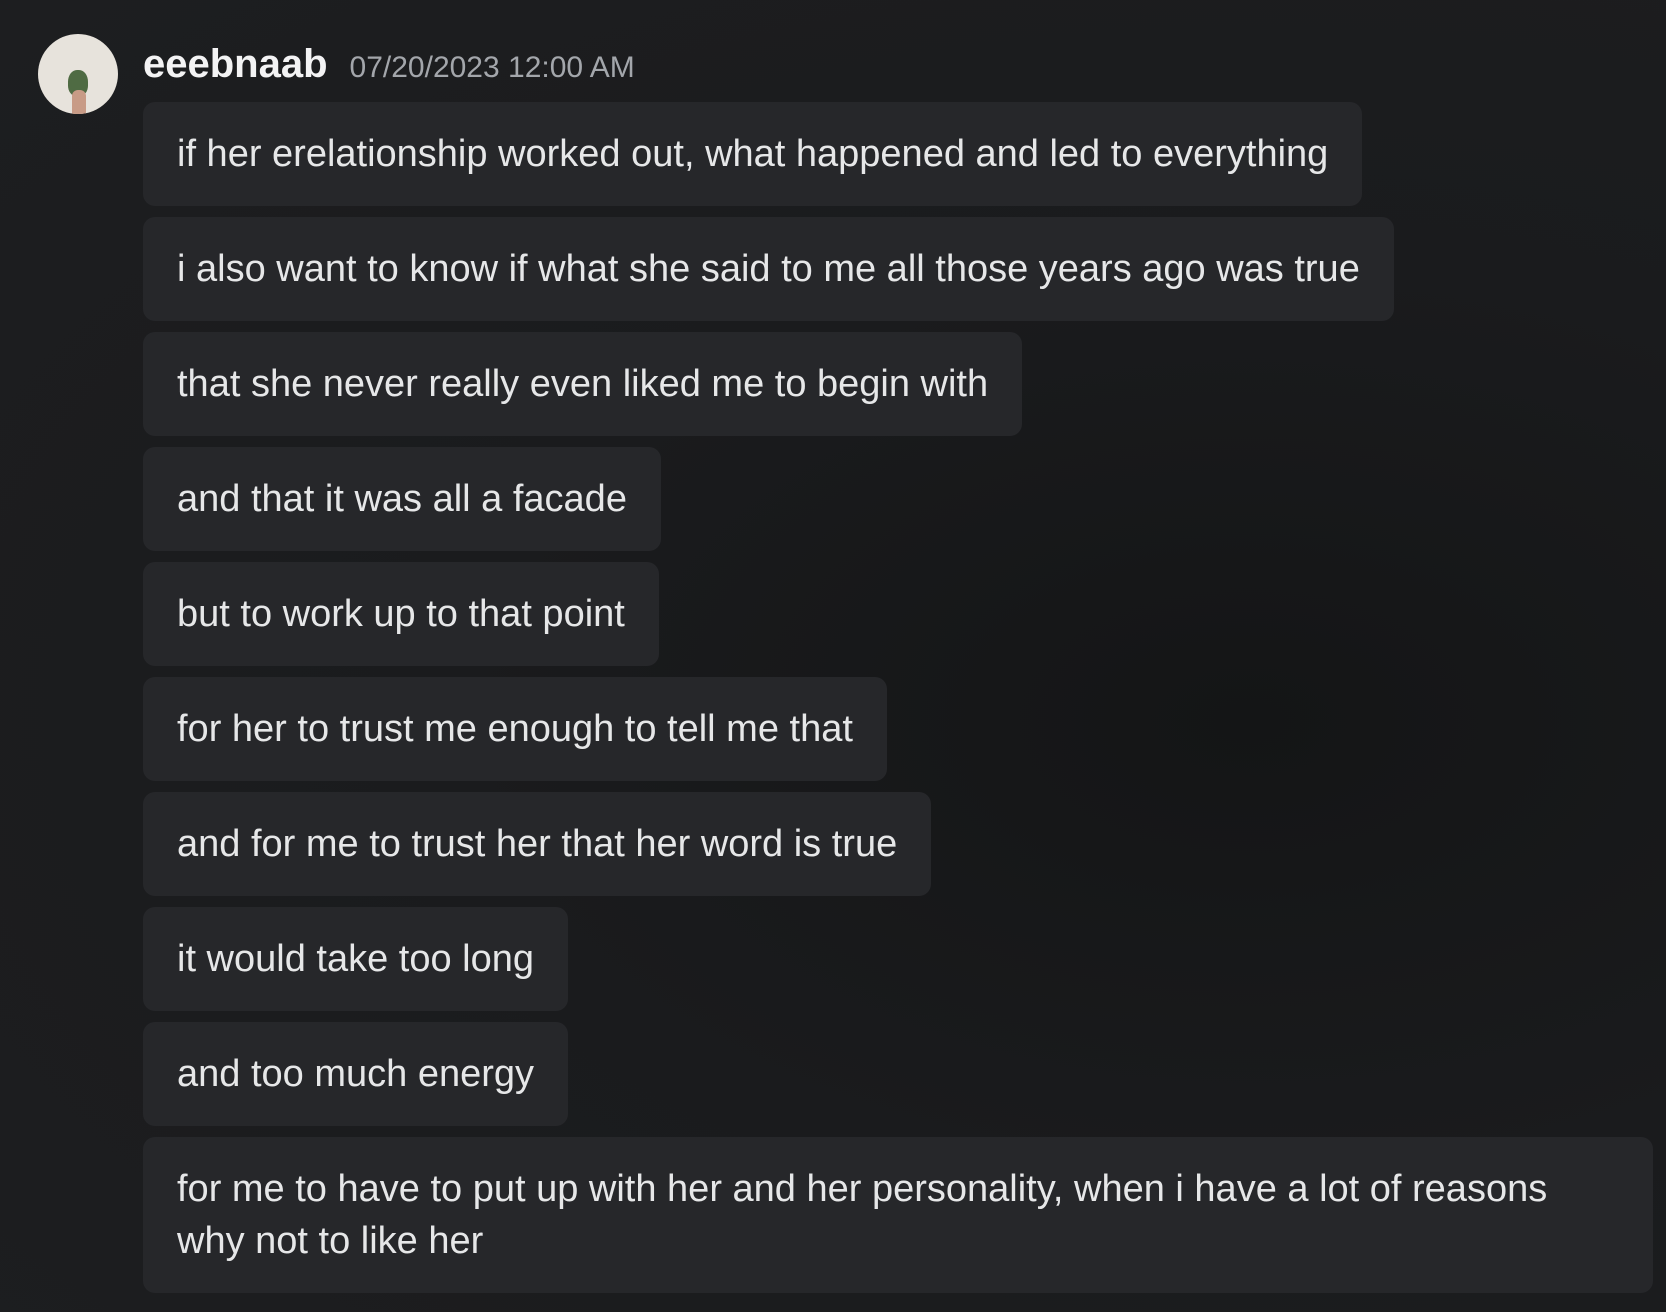 The width and height of the screenshot is (1666, 1312). I want to click on message-bubble: it would take too long, so click(356, 959).